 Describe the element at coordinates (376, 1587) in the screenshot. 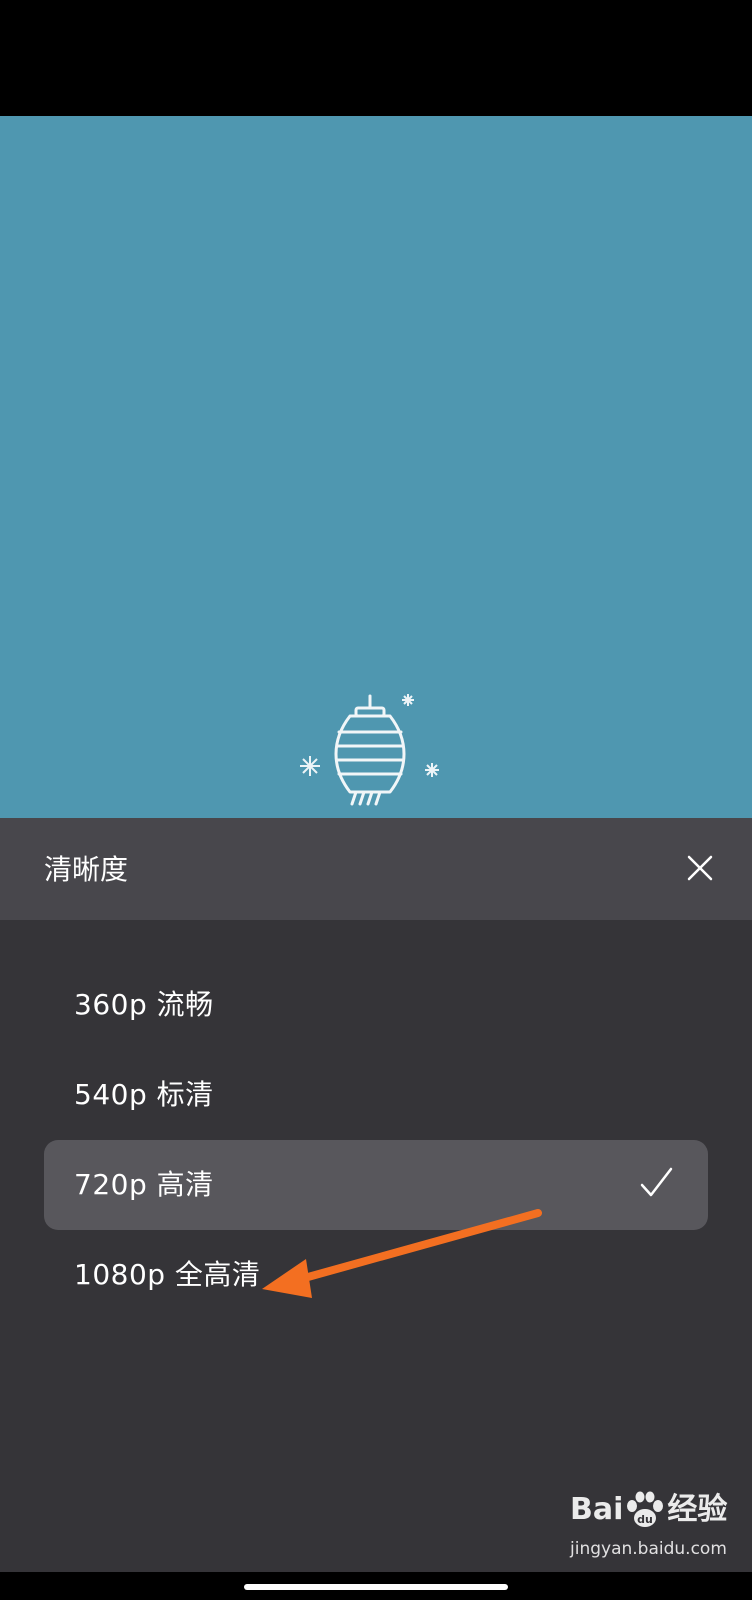

I see `home-indicator` at that location.